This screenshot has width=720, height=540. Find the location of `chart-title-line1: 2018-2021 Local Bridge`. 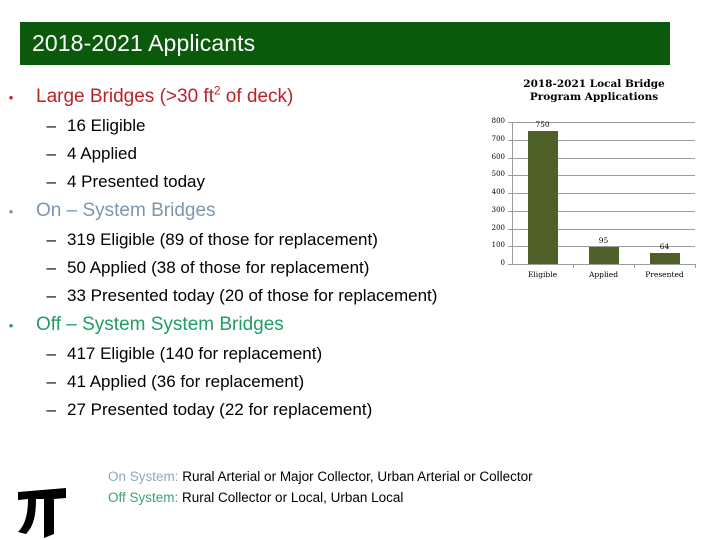

chart-title-line1: 2018-2021 Local Bridge is located at coordinates (594, 84).